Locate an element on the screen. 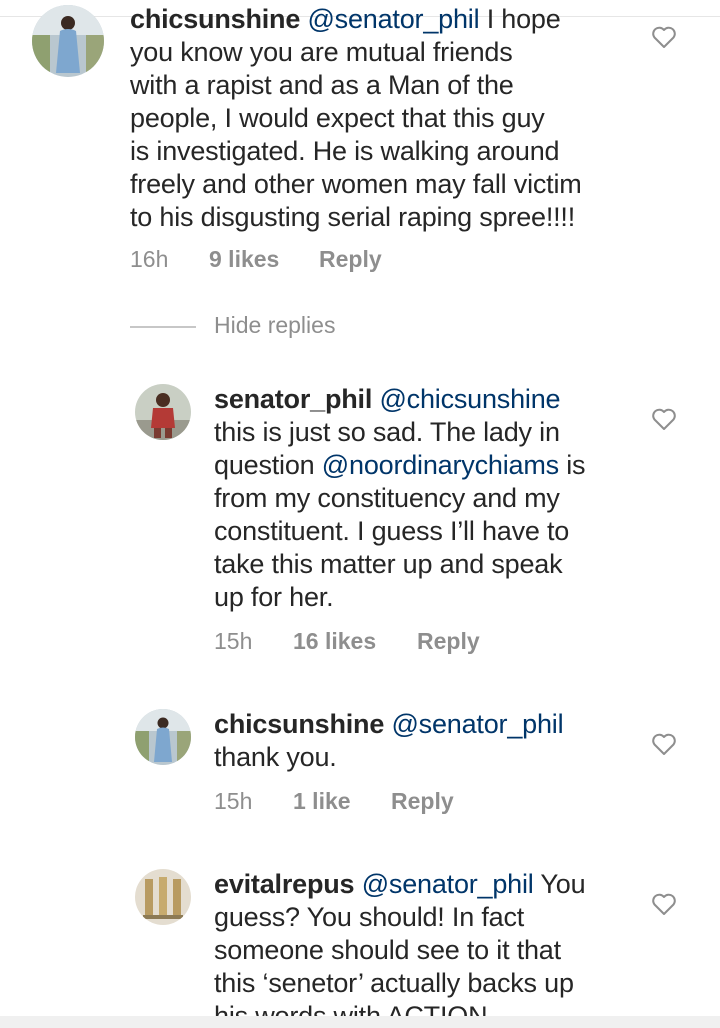  comment-line: his words with ACTION is located at coordinates (351, 1008).